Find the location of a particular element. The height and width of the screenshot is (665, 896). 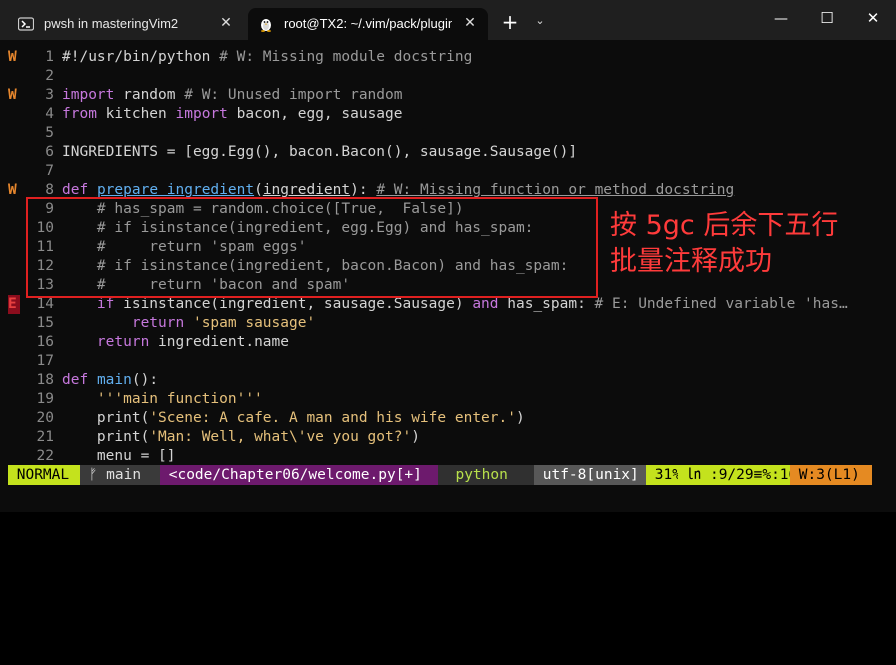

line-number: 7 is located at coordinates (49, 171).